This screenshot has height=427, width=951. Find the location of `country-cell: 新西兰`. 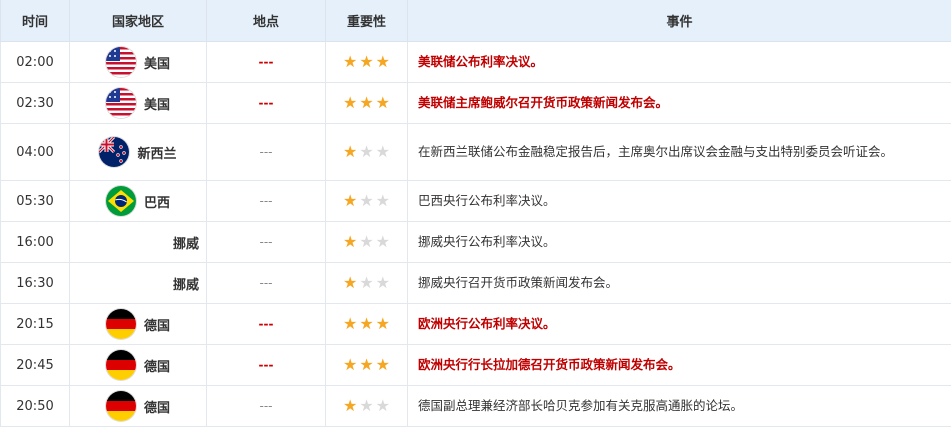

country-cell: 新西兰 is located at coordinates (138, 152).